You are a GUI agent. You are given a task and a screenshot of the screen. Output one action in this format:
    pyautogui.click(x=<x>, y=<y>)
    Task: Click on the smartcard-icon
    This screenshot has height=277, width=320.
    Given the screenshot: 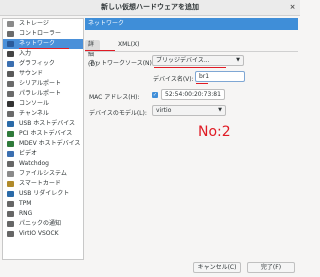 What is the action you would take?
    pyautogui.click(x=10, y=184)
    